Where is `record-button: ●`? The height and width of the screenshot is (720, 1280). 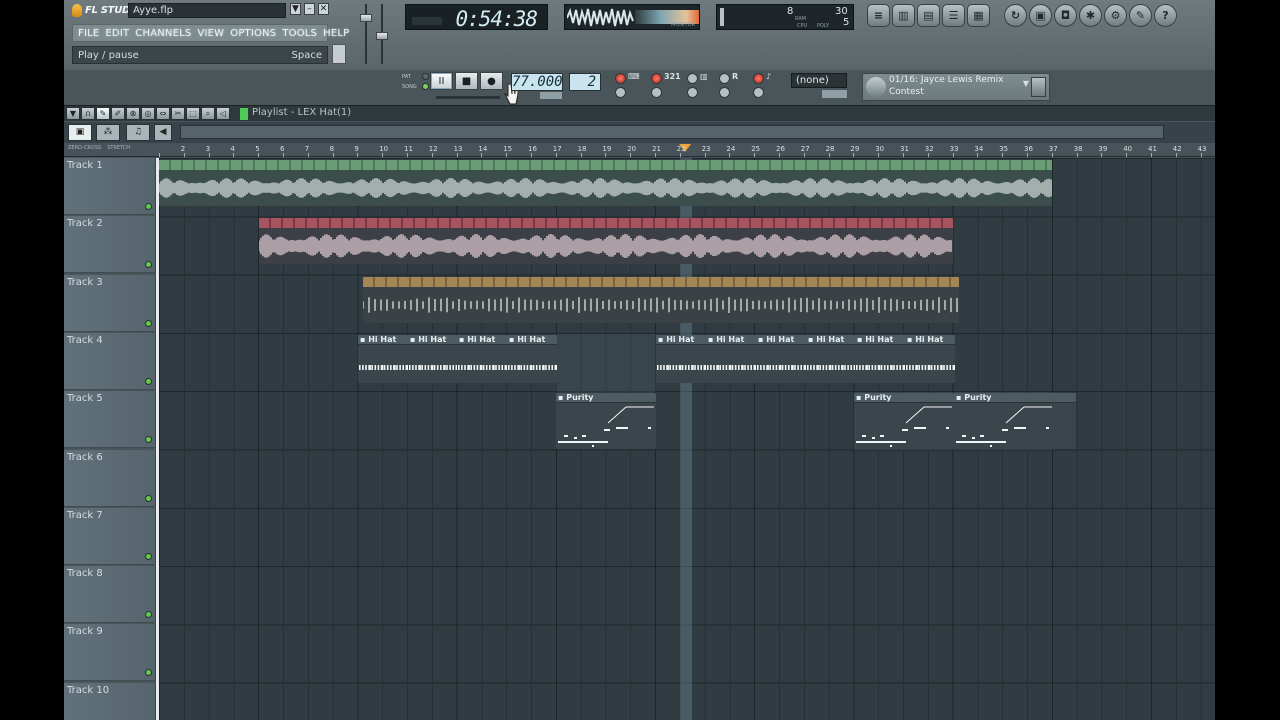
record-button: ● is located at coordinates (491, 81).